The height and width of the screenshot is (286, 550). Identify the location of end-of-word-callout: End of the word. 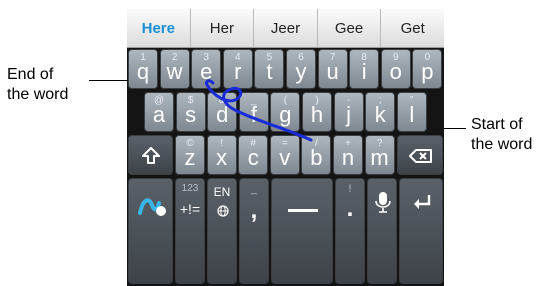
(37, 85).